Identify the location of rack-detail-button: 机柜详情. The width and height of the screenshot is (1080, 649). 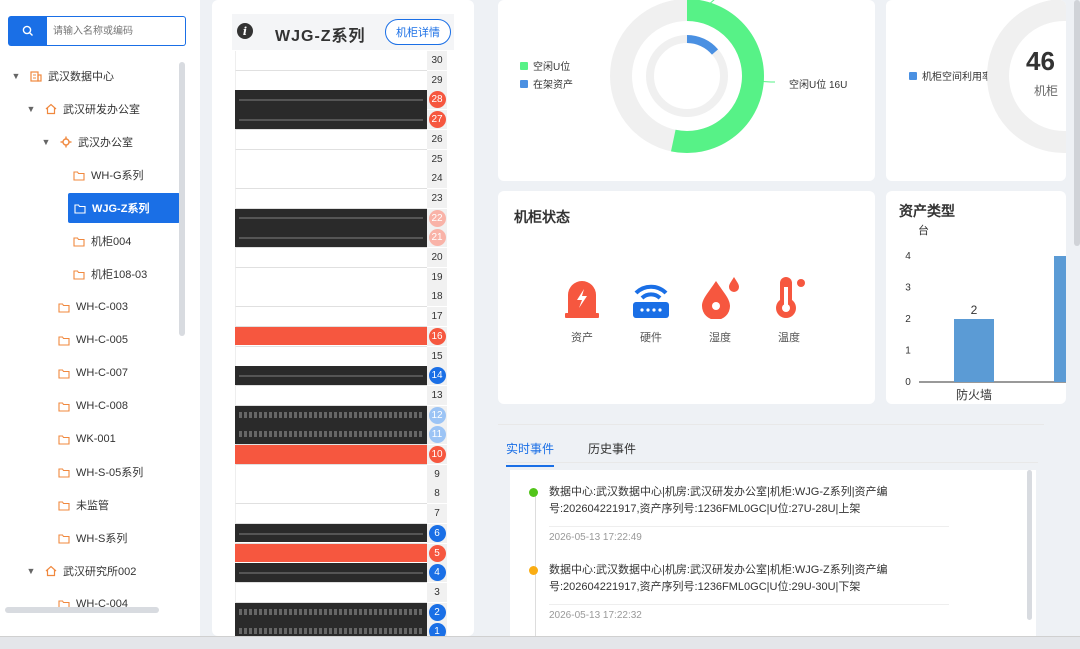
(418, 32).